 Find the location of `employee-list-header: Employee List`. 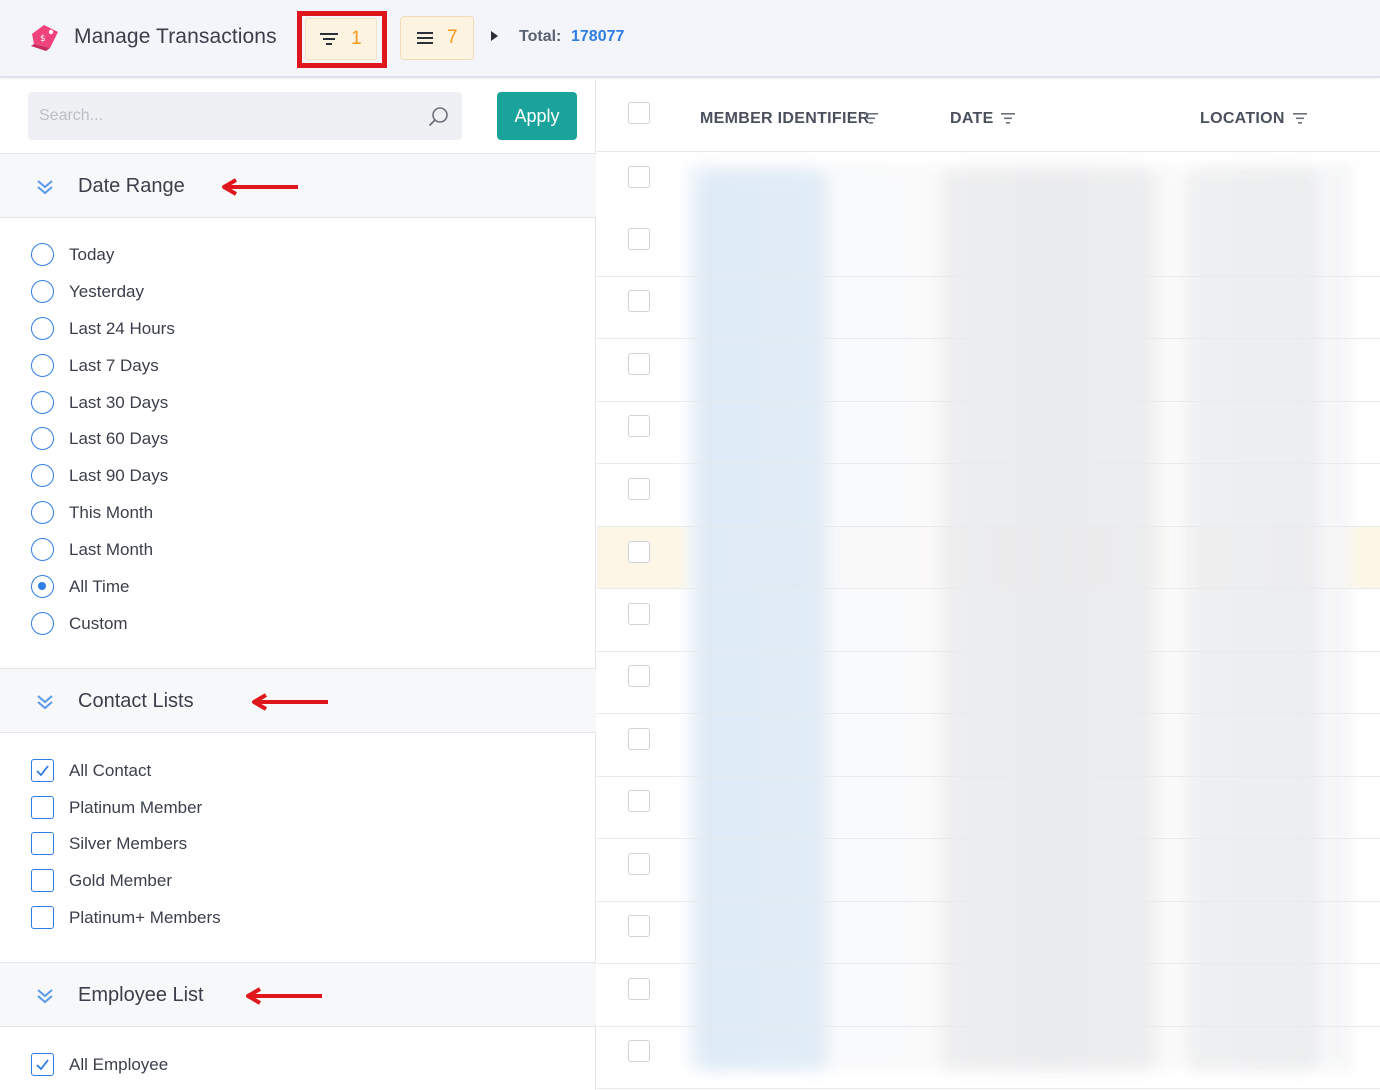

employee-list-header: Employee List is located at coordinates (298, 994).